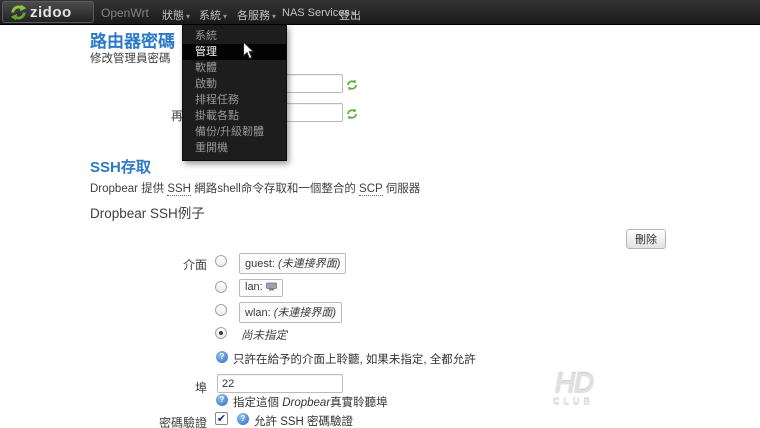 This screenshot has height=428, width=760. Describe the element at coordinates (234, 148) in the screenshot. I see `menu-item-reboot: 重開機` at that location.